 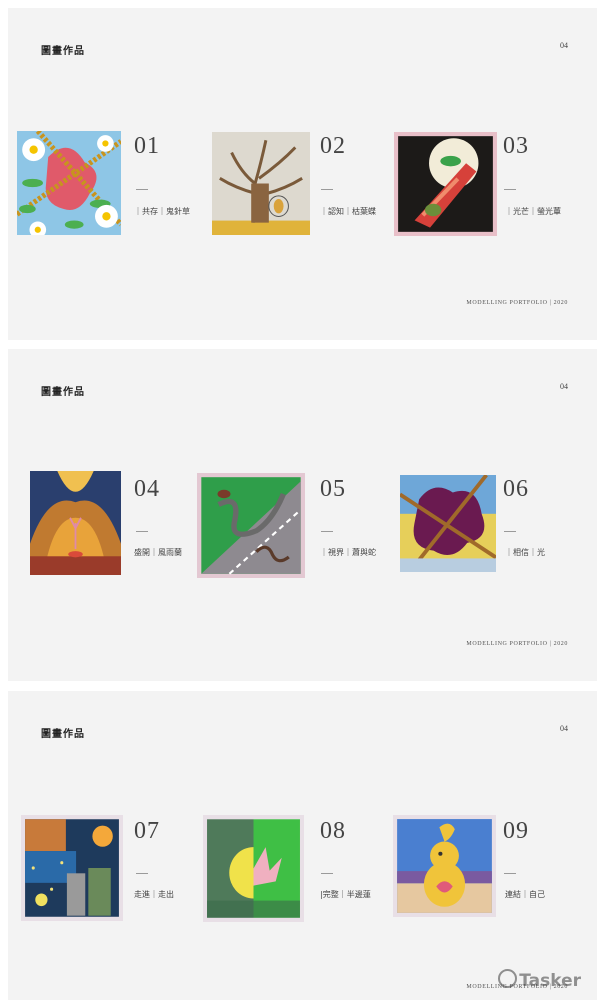 What do you see at coordinates (333, 831) in the screenshot?
I see `work-number: 08` at bounding box center [333, 831].